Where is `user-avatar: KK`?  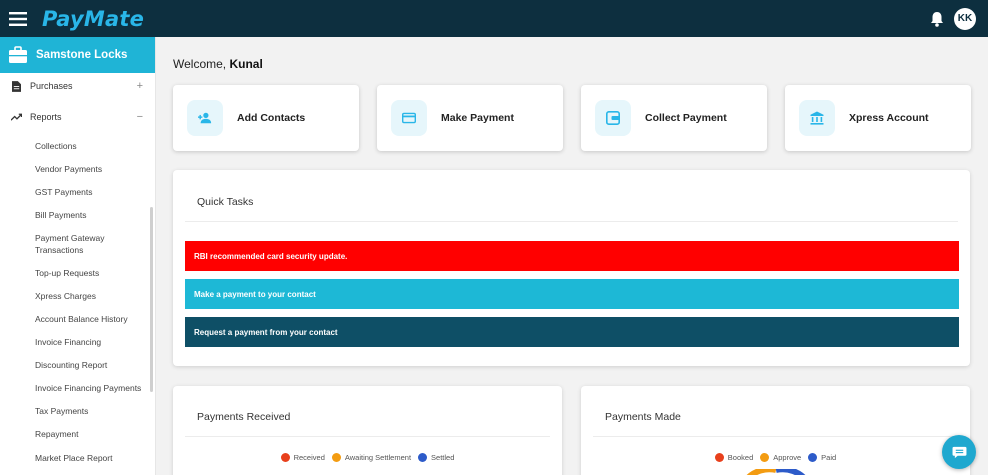
user-avatar: KK is located at coordinates (965, 18).